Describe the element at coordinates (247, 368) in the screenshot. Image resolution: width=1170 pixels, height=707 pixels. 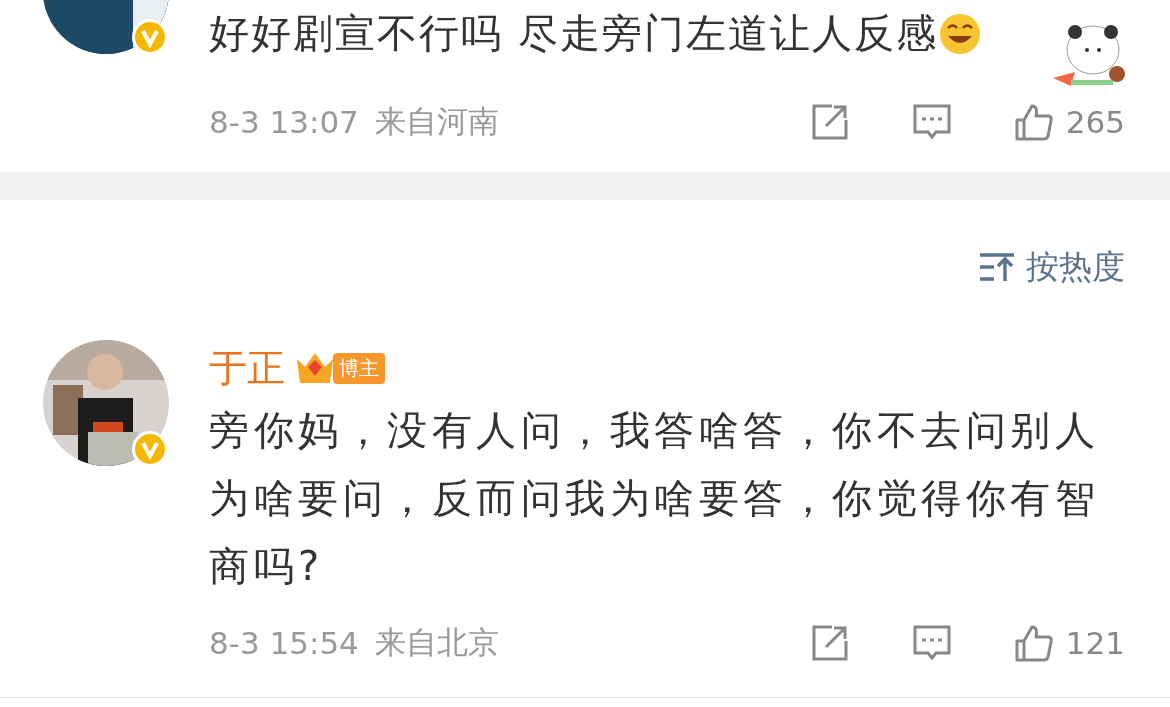
I see `user-name: 于正` at that location.